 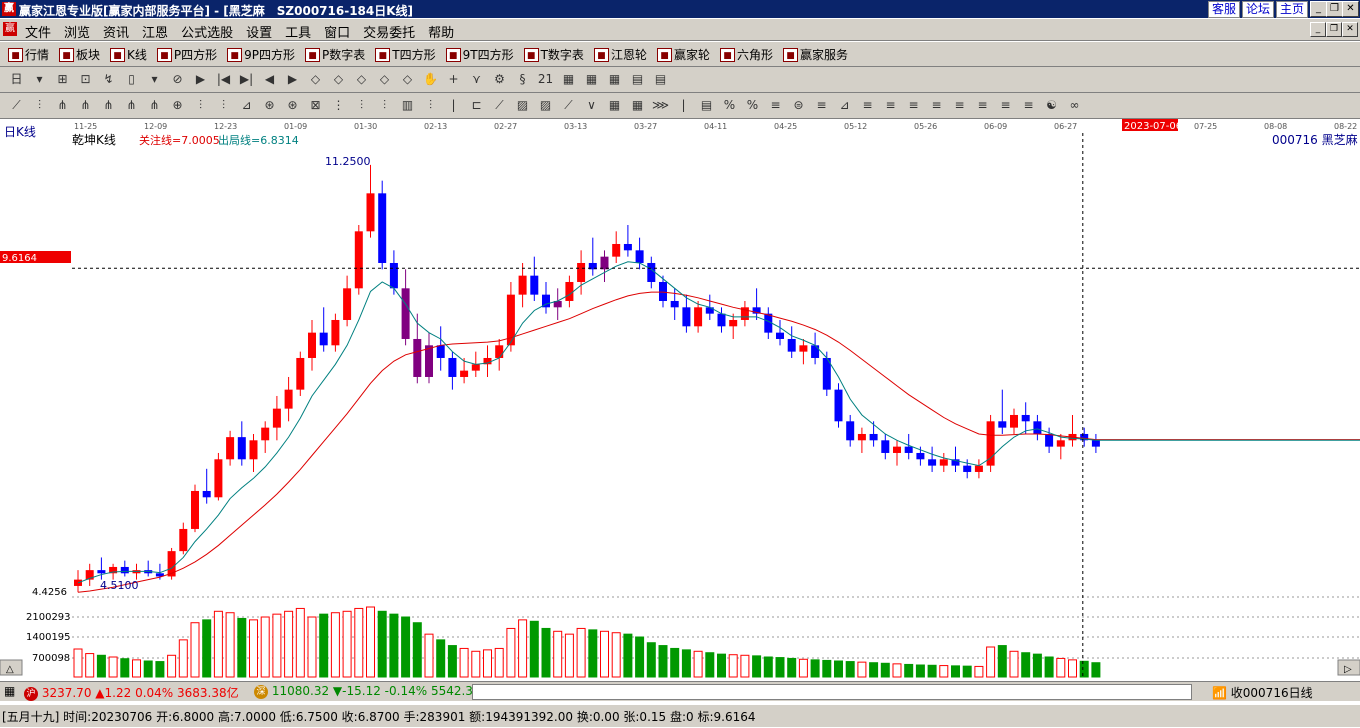 I want to click on toolbar-button: ■ 9T四方形, so click(x=479, y=54).